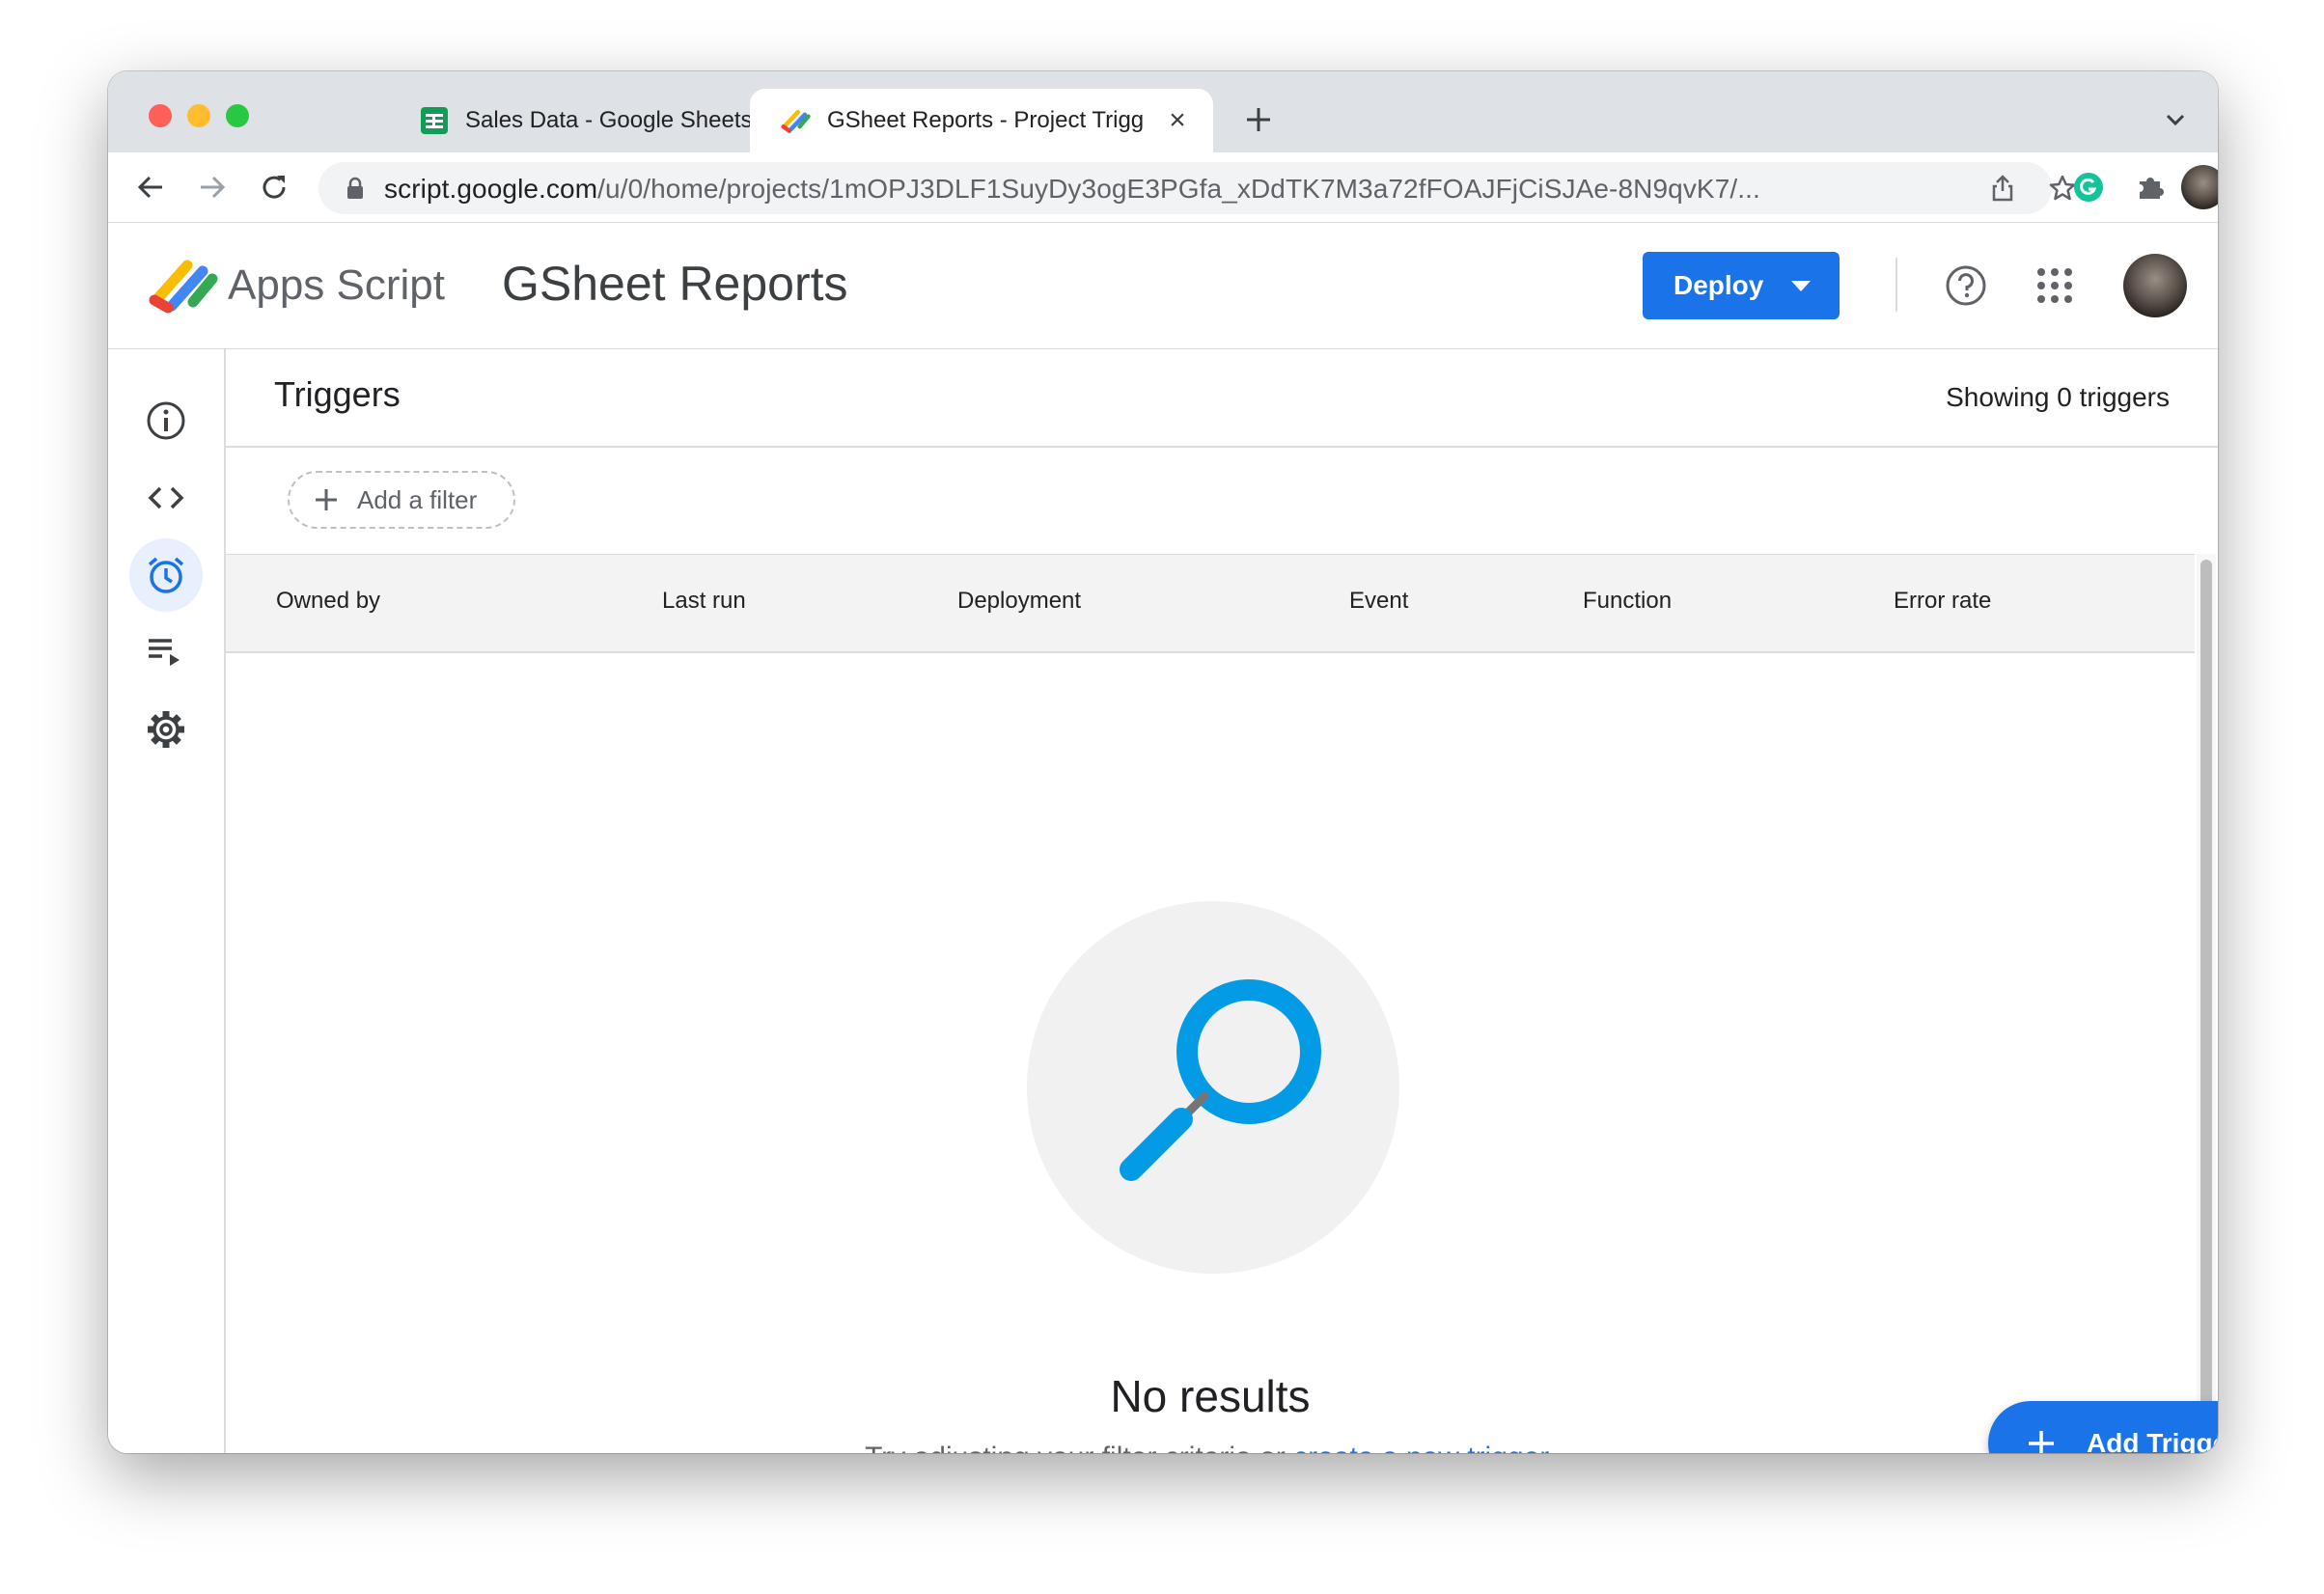 The image size is (2324, 1594). I want to click on extensions-button, so click(2150, 187).